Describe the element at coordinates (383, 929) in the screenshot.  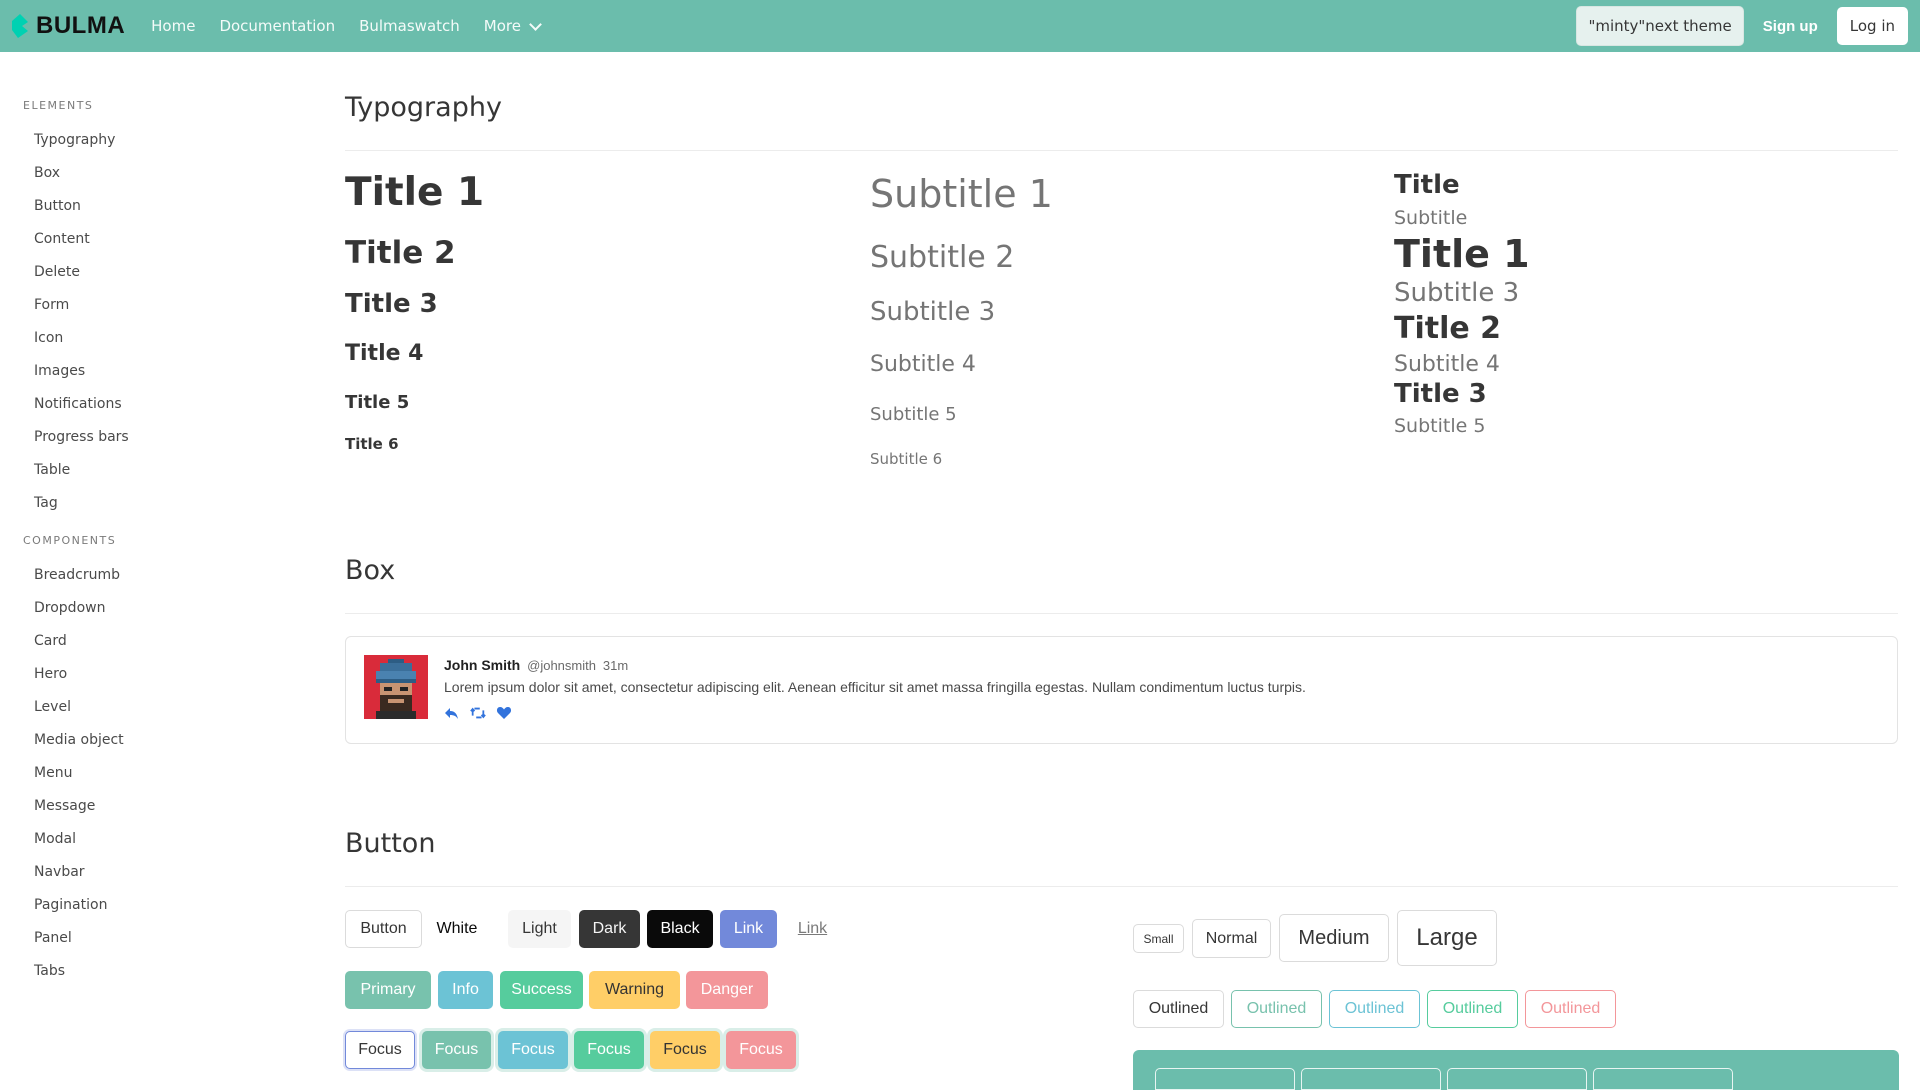
I see `button-default: Button` at that location.